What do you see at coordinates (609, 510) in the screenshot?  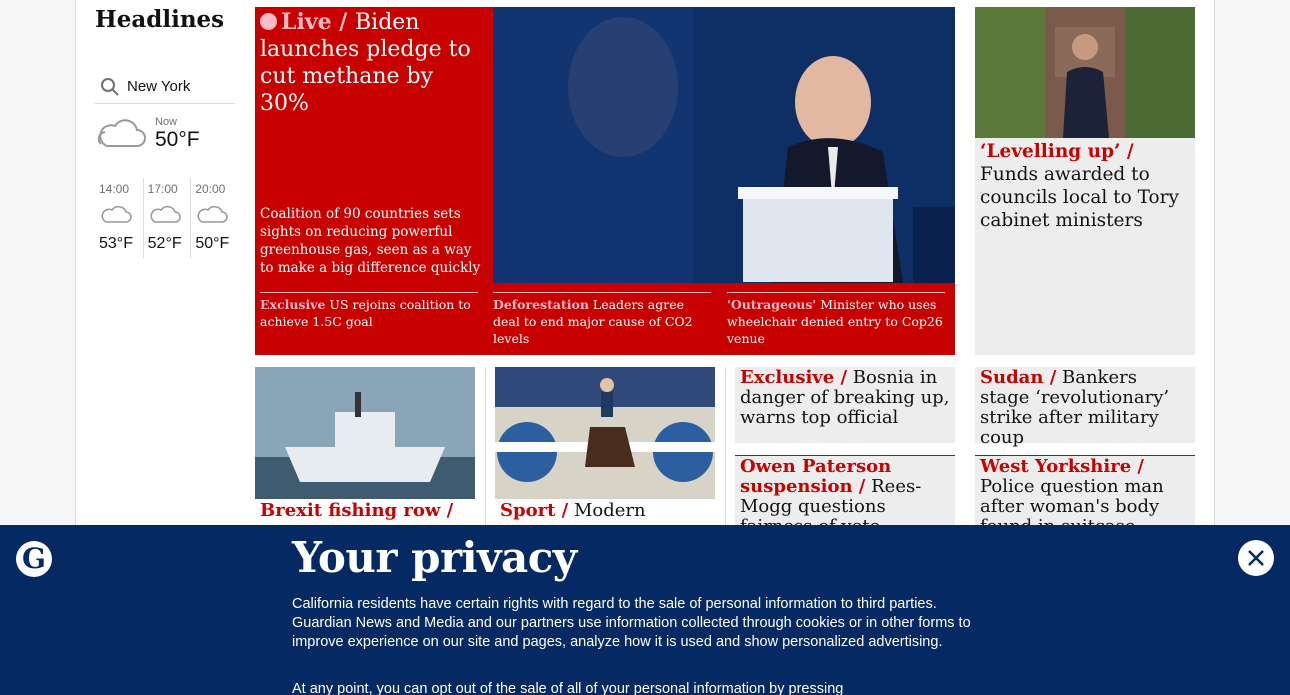 I see `story-headline: Modern` at bounding box center [609, 510].